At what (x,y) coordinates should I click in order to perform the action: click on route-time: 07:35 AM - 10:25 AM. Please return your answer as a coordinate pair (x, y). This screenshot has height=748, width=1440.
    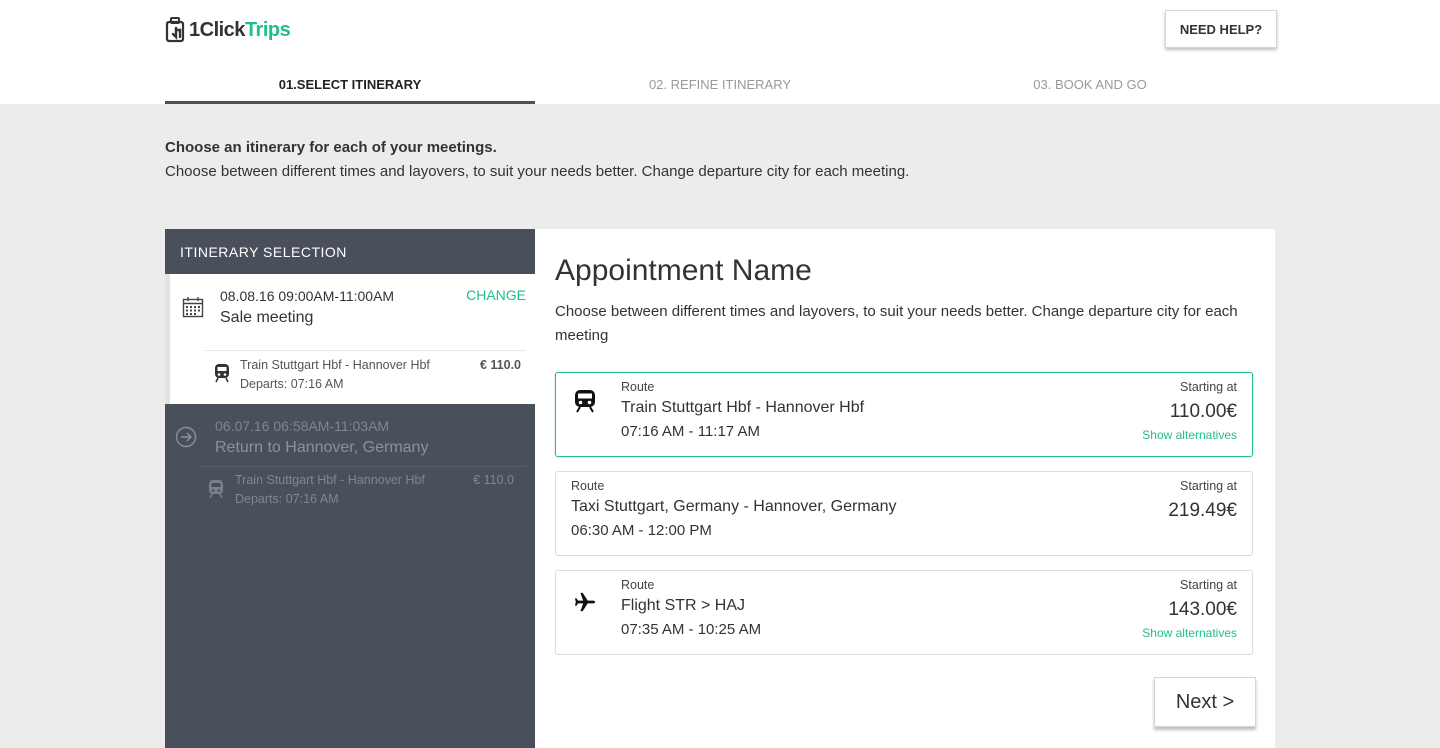
    Looking at the image, I should click on (691, 629).